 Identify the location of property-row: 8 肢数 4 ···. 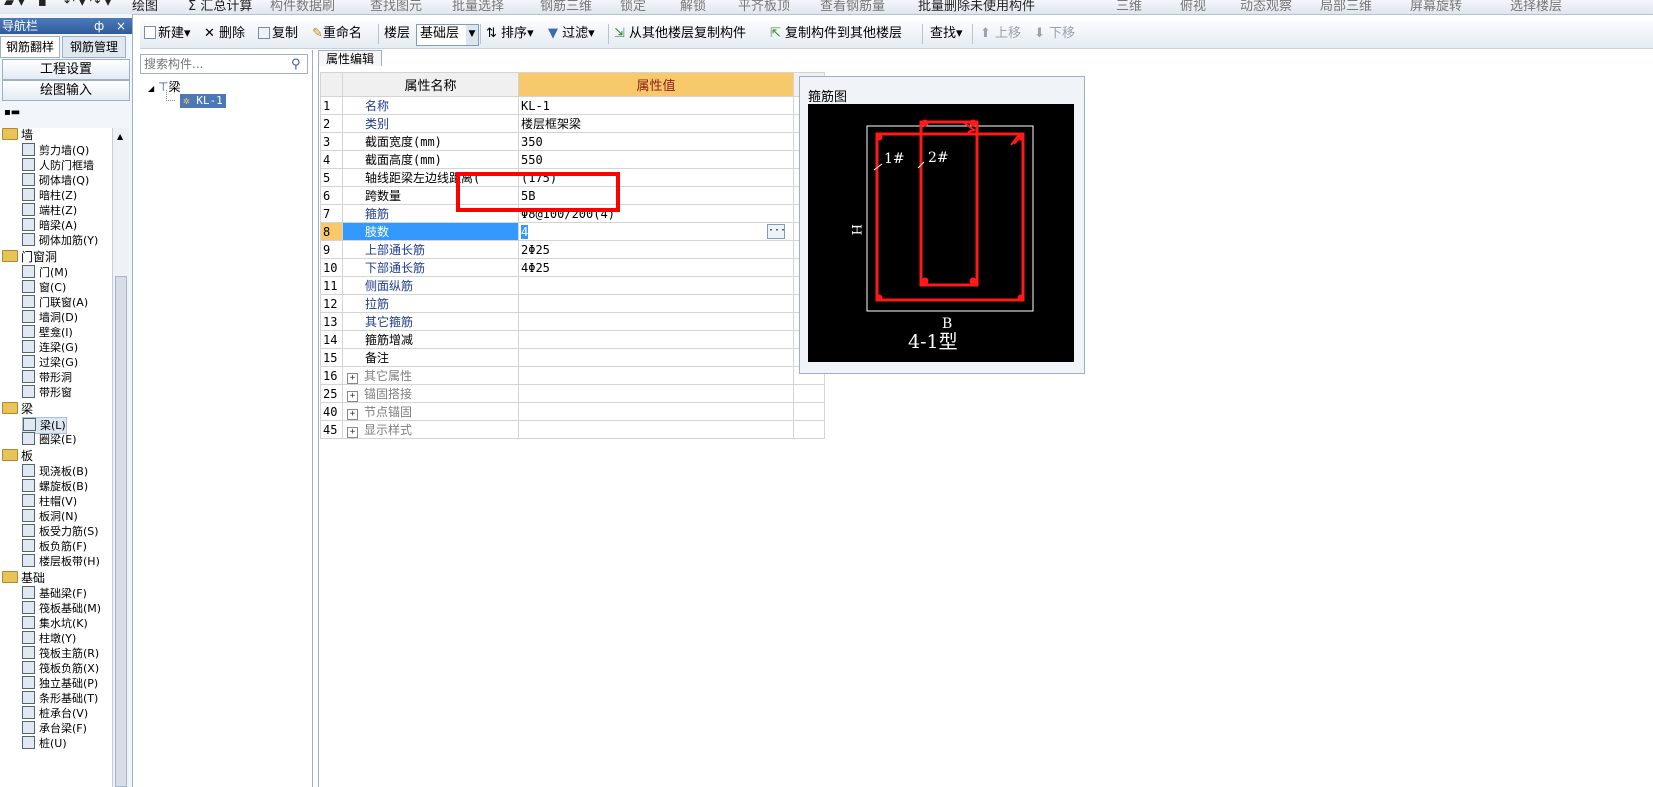
(572, 231).